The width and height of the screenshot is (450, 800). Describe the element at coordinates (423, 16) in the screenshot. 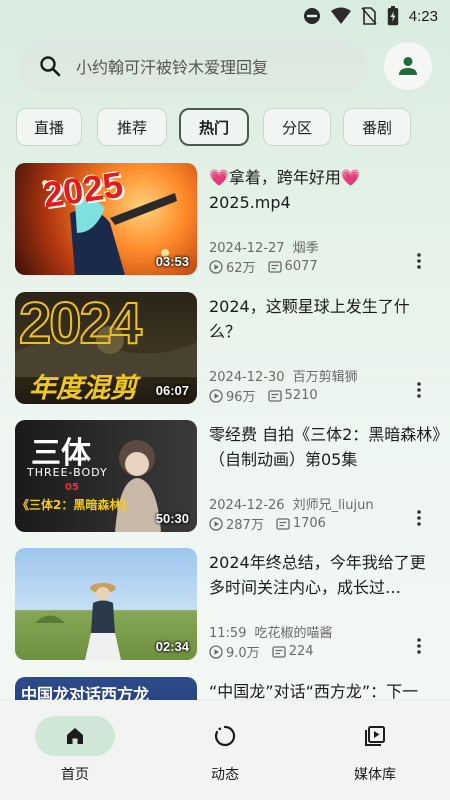

I see `status-time: 4:23` at that location.